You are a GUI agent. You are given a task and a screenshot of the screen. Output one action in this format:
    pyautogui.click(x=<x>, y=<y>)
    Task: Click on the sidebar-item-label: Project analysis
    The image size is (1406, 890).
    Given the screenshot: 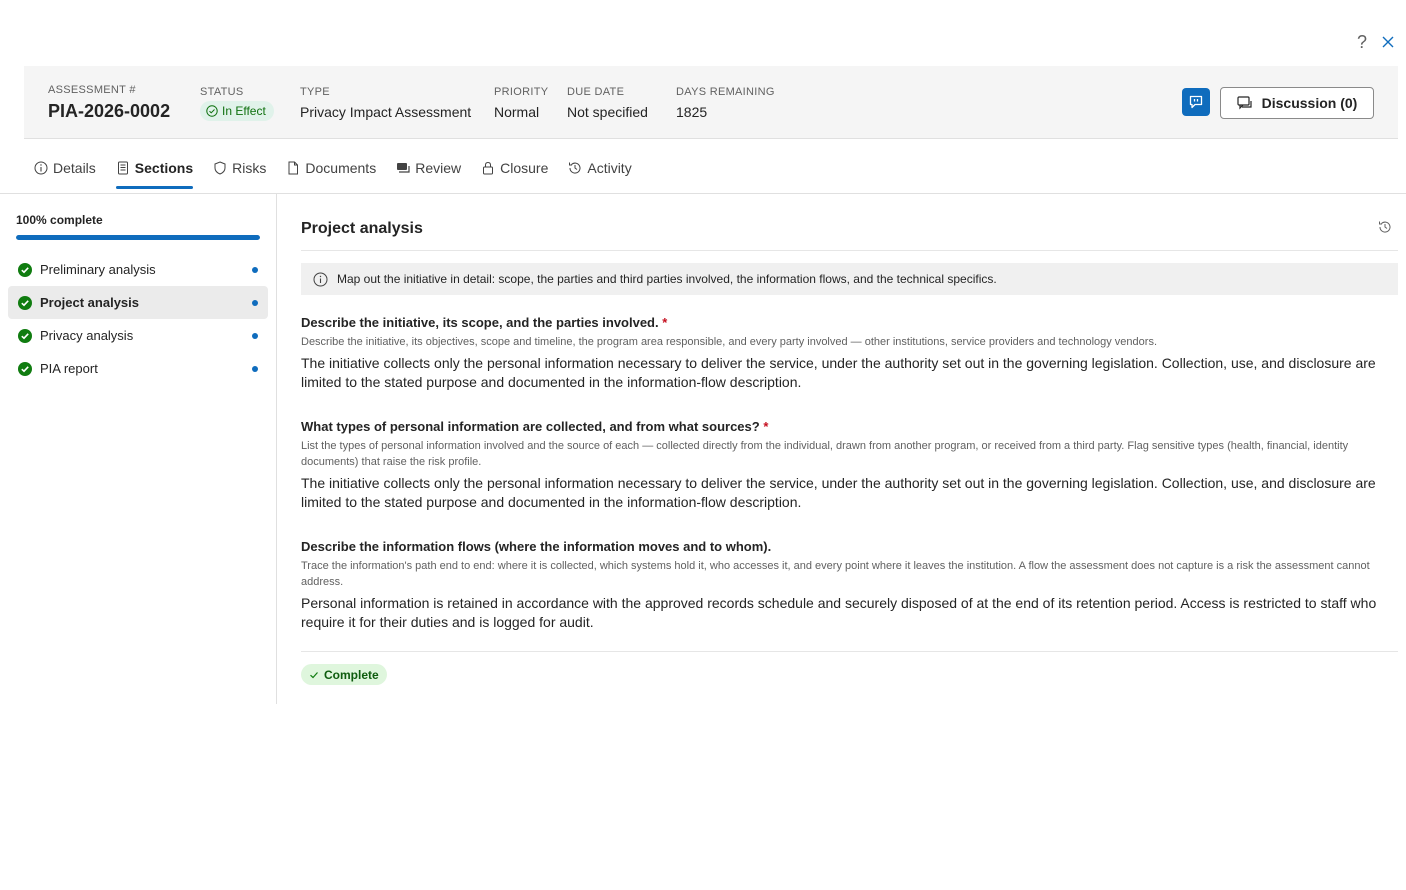 What is the action you would take?
    pyautogui.click(x=89, y=302)
    